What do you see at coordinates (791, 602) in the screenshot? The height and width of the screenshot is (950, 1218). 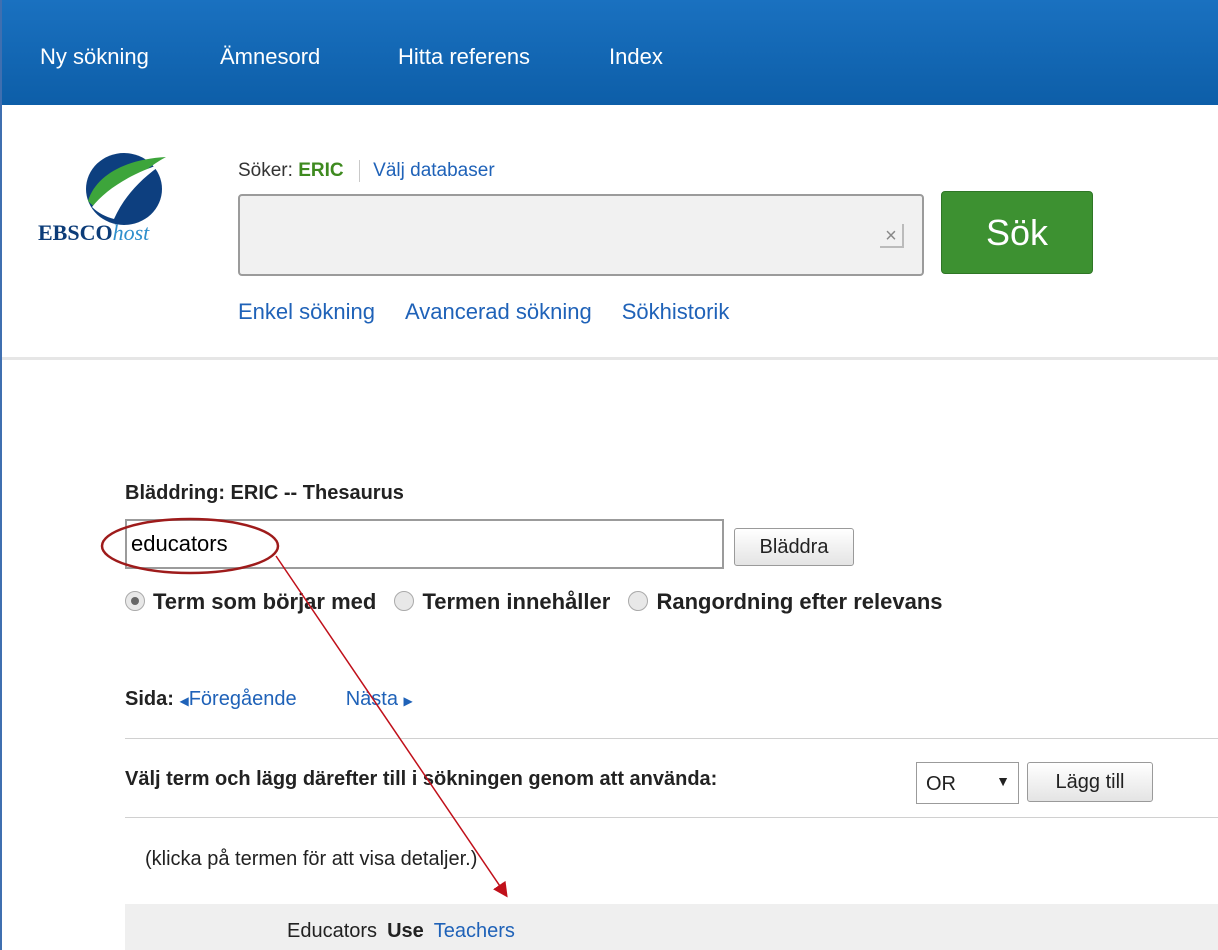 I see `radio-relevance: Rangordning efter relevans` at bounding box center [791, 602].